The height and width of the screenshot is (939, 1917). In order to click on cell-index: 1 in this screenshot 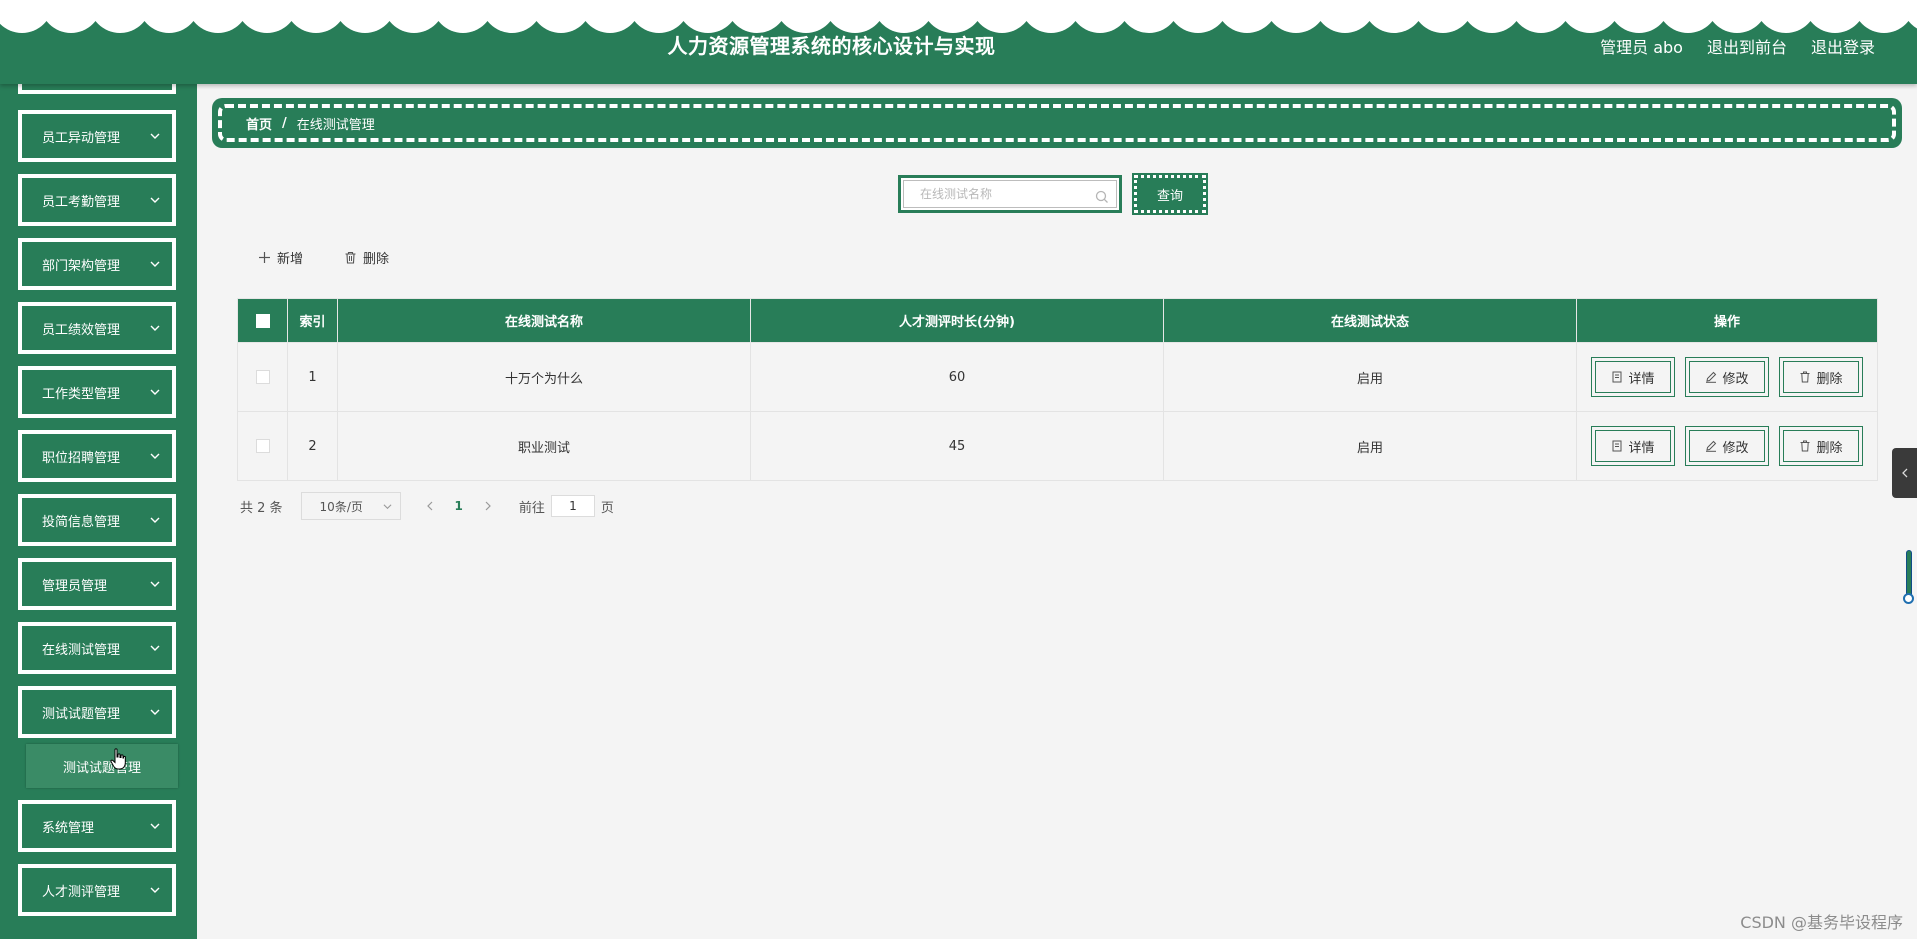, I will do `click(312, 377)`.